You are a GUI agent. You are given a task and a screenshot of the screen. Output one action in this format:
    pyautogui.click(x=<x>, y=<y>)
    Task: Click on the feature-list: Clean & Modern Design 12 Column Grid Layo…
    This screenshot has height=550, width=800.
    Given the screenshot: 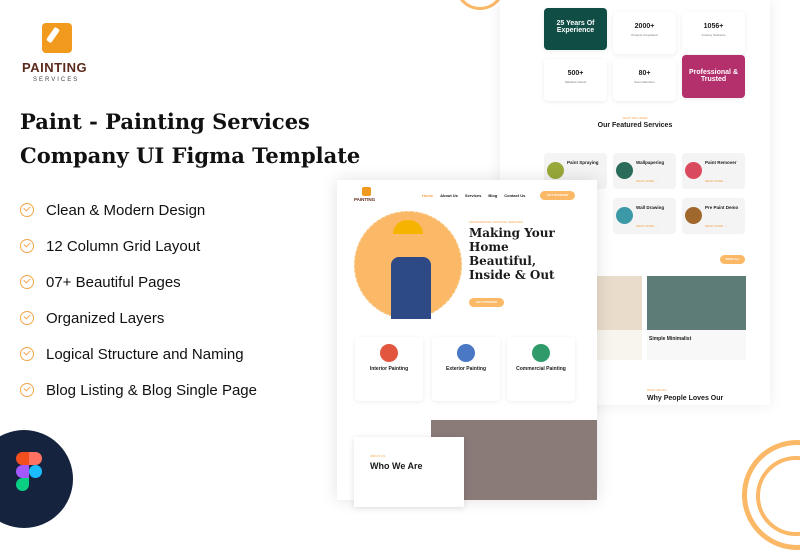 What is the action you would take?
    pyautogui.click(x=138, y=300)
    